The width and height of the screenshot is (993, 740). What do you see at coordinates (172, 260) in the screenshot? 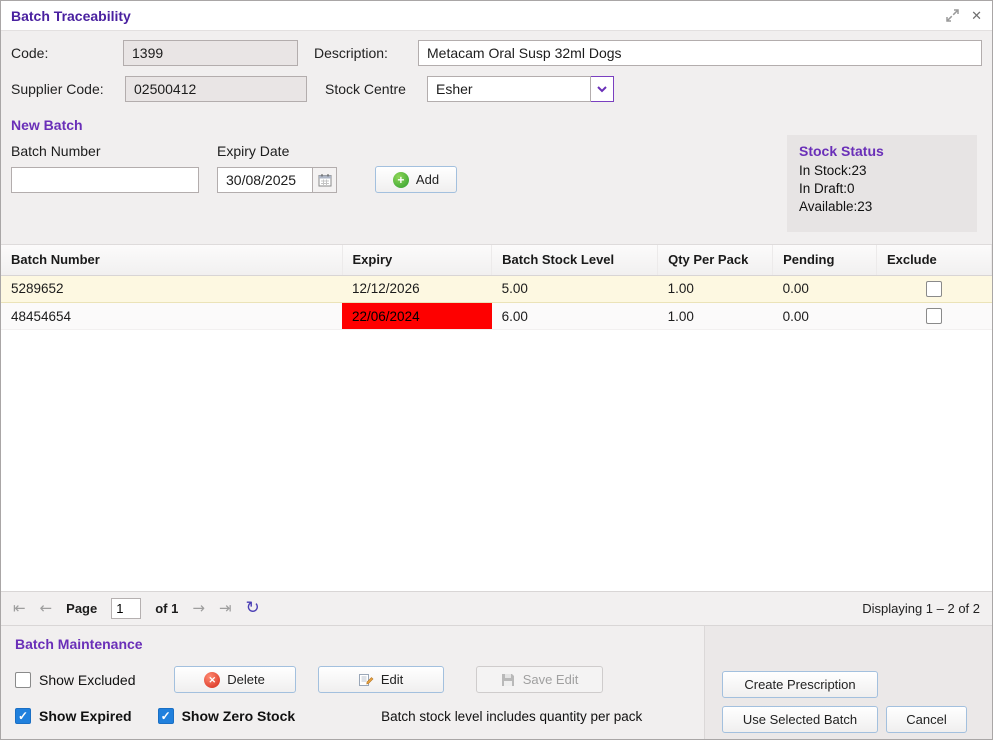
I see `column-header: Batch Number` at bounding box center [172, 260].